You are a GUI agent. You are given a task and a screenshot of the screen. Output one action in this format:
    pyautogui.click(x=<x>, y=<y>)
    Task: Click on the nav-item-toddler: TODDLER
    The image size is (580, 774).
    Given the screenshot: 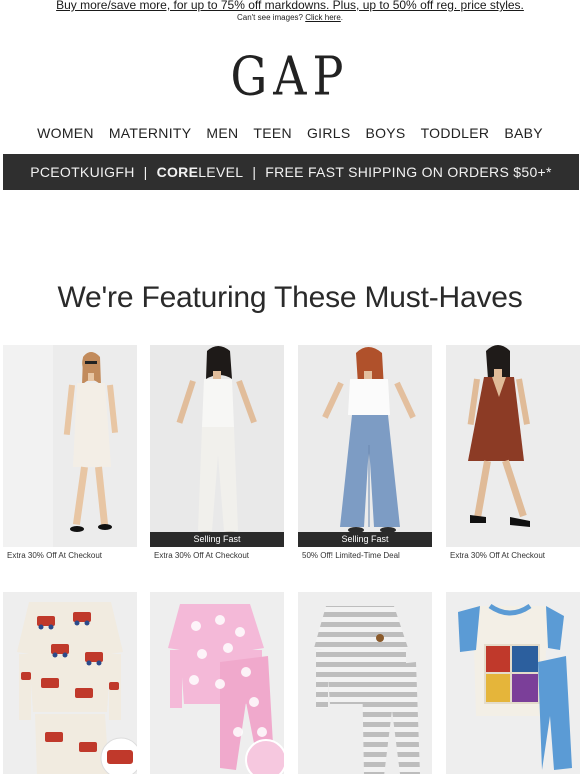 What is the action you would take?
    pyautogui.click(x=455, y=133)
    